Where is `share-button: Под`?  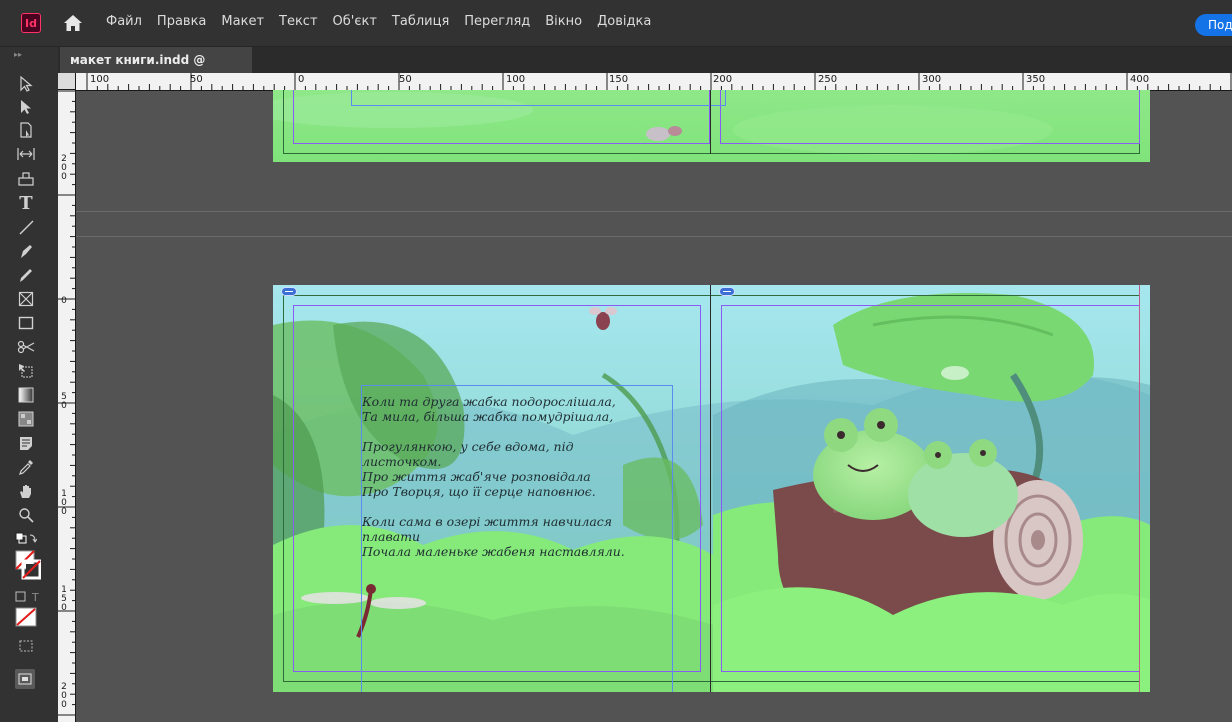 share-button: Под is located at coordinates (1213, 25).